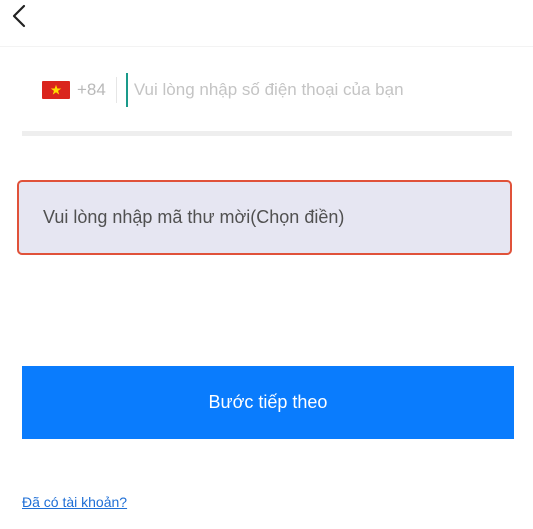 The height and width of the screenshot is (529, 533). What do you see at coordinates (267, 133) in the screenshot?
I see `phone-field-underline` at bounding box center [267, 133].